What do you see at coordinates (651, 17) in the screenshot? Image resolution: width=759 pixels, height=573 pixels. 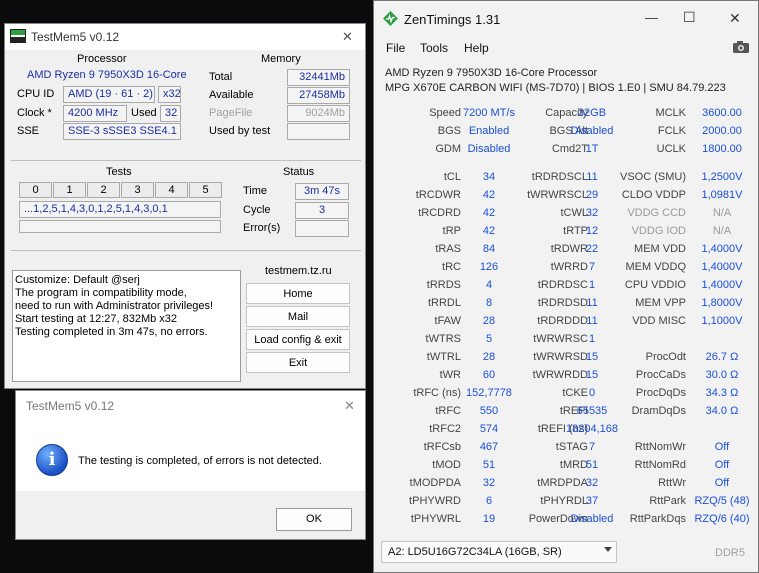 I see `minimize-icon: —` at bounding box center [651, 17].